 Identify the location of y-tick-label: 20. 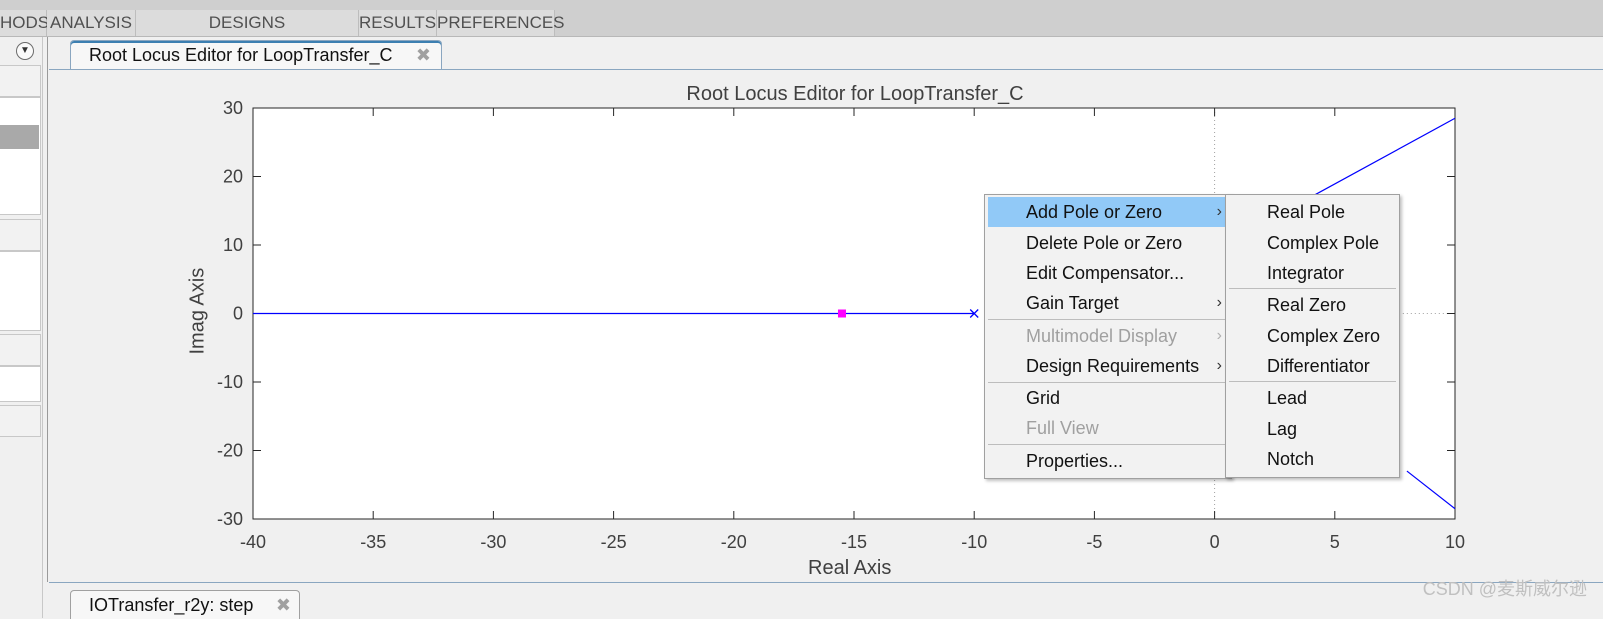
(233, 177).